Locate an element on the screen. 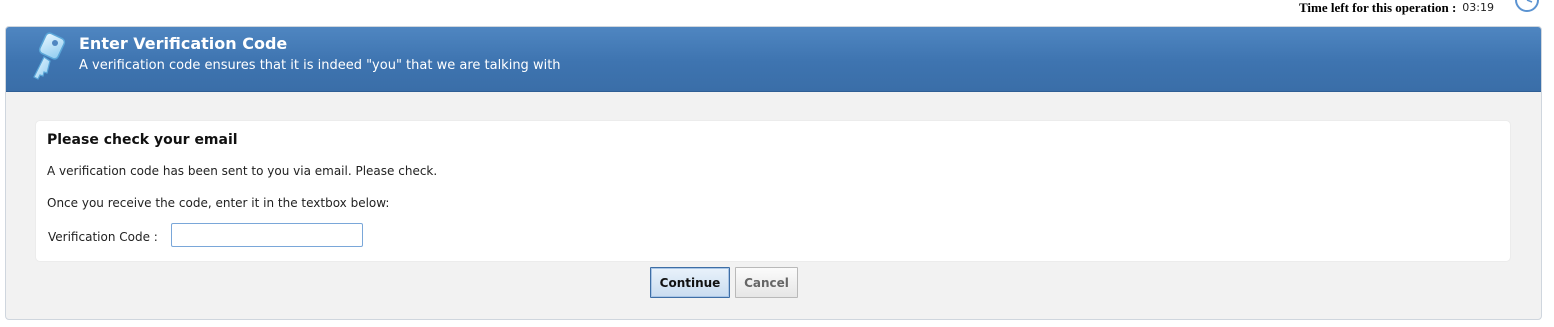  timer-value: 03:19 is located at coordinates (1478, 7).